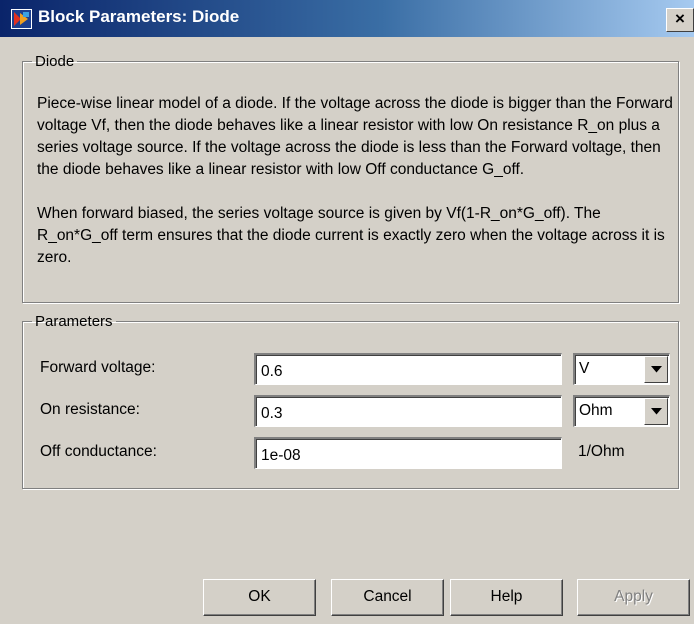 The width and height of the screenshot is (694, 624). Describe the element at coordinates (633, 597) in the screenshot. I see `apply-button: Apply` at that location.